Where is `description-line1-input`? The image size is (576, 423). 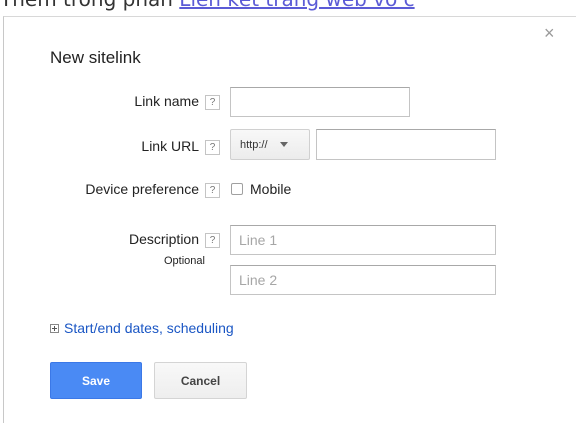 description-line1-input is located at coordinates (363, 240).